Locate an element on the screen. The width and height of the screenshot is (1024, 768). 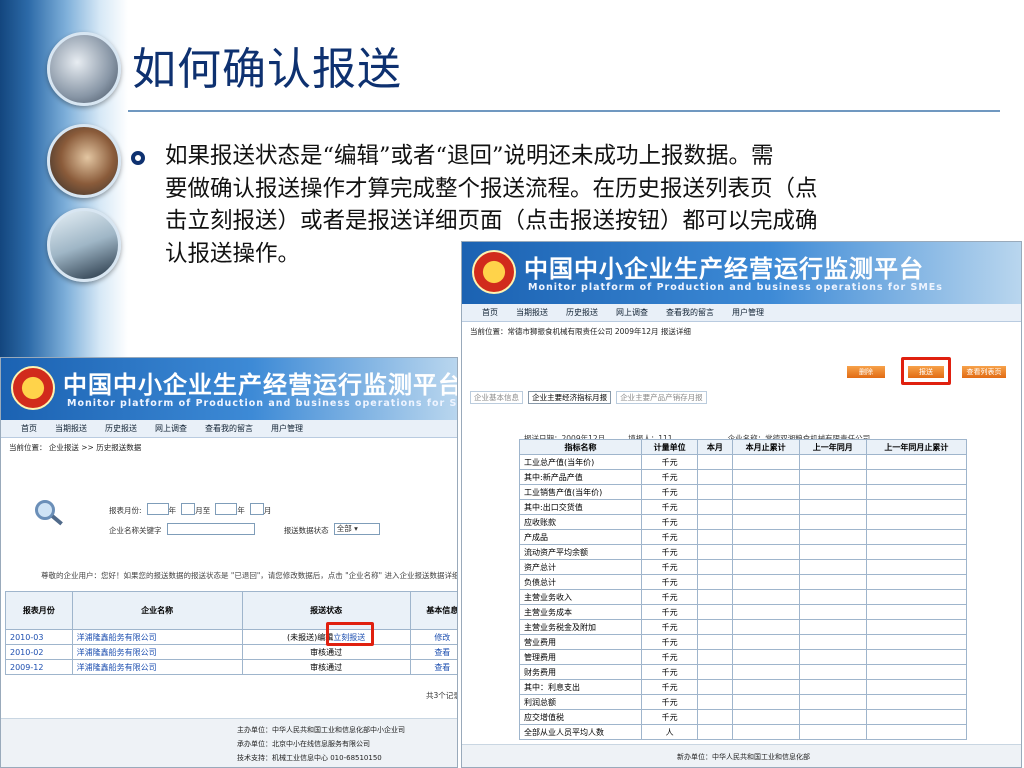
month-cell: 2009-12 is located at coordinates (39, 667).